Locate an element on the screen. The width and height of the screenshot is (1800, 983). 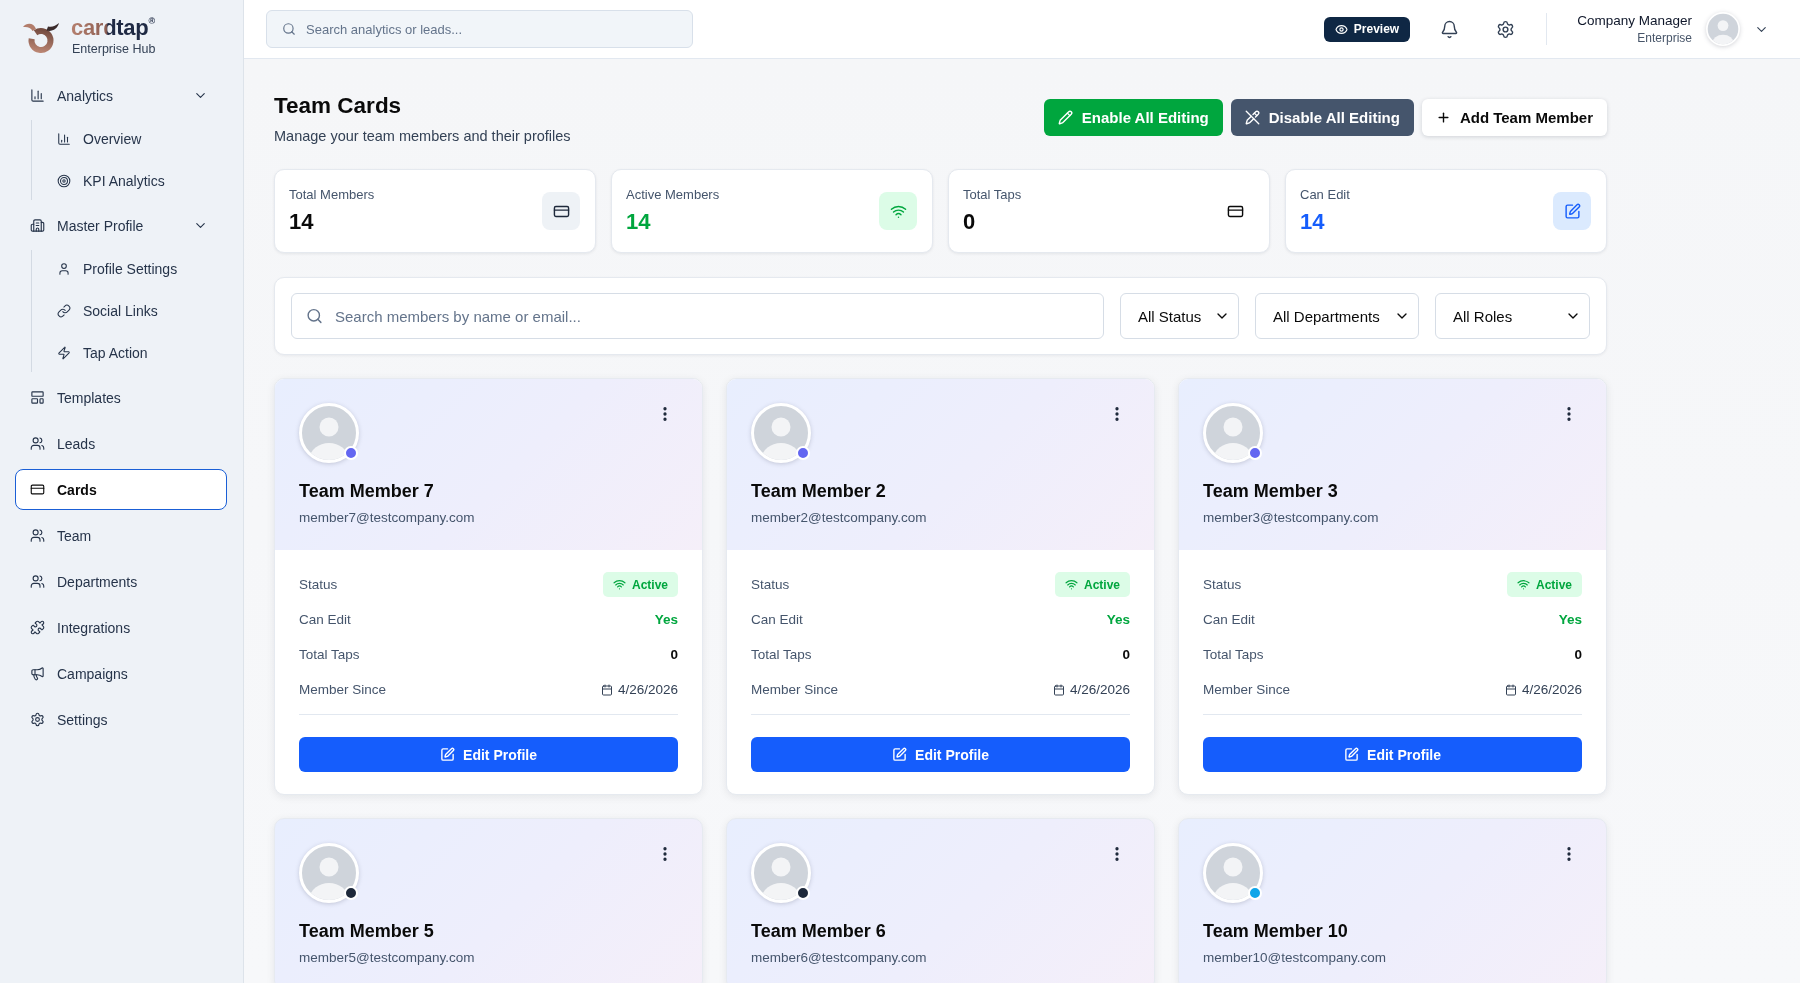
nav-item: Profile Settings is located at coordinates (135, 269).